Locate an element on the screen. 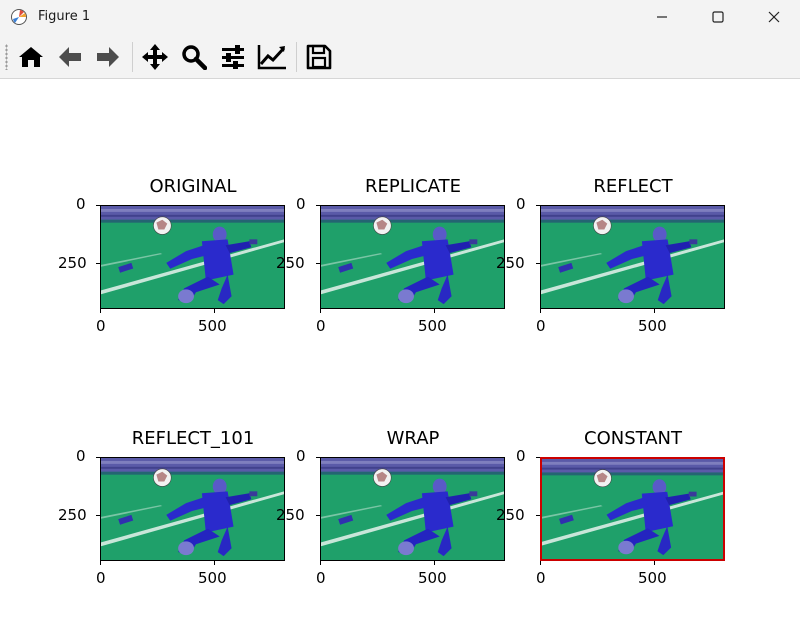 The image size is (800, 634). pan-button is located at coordinates (155, 57).